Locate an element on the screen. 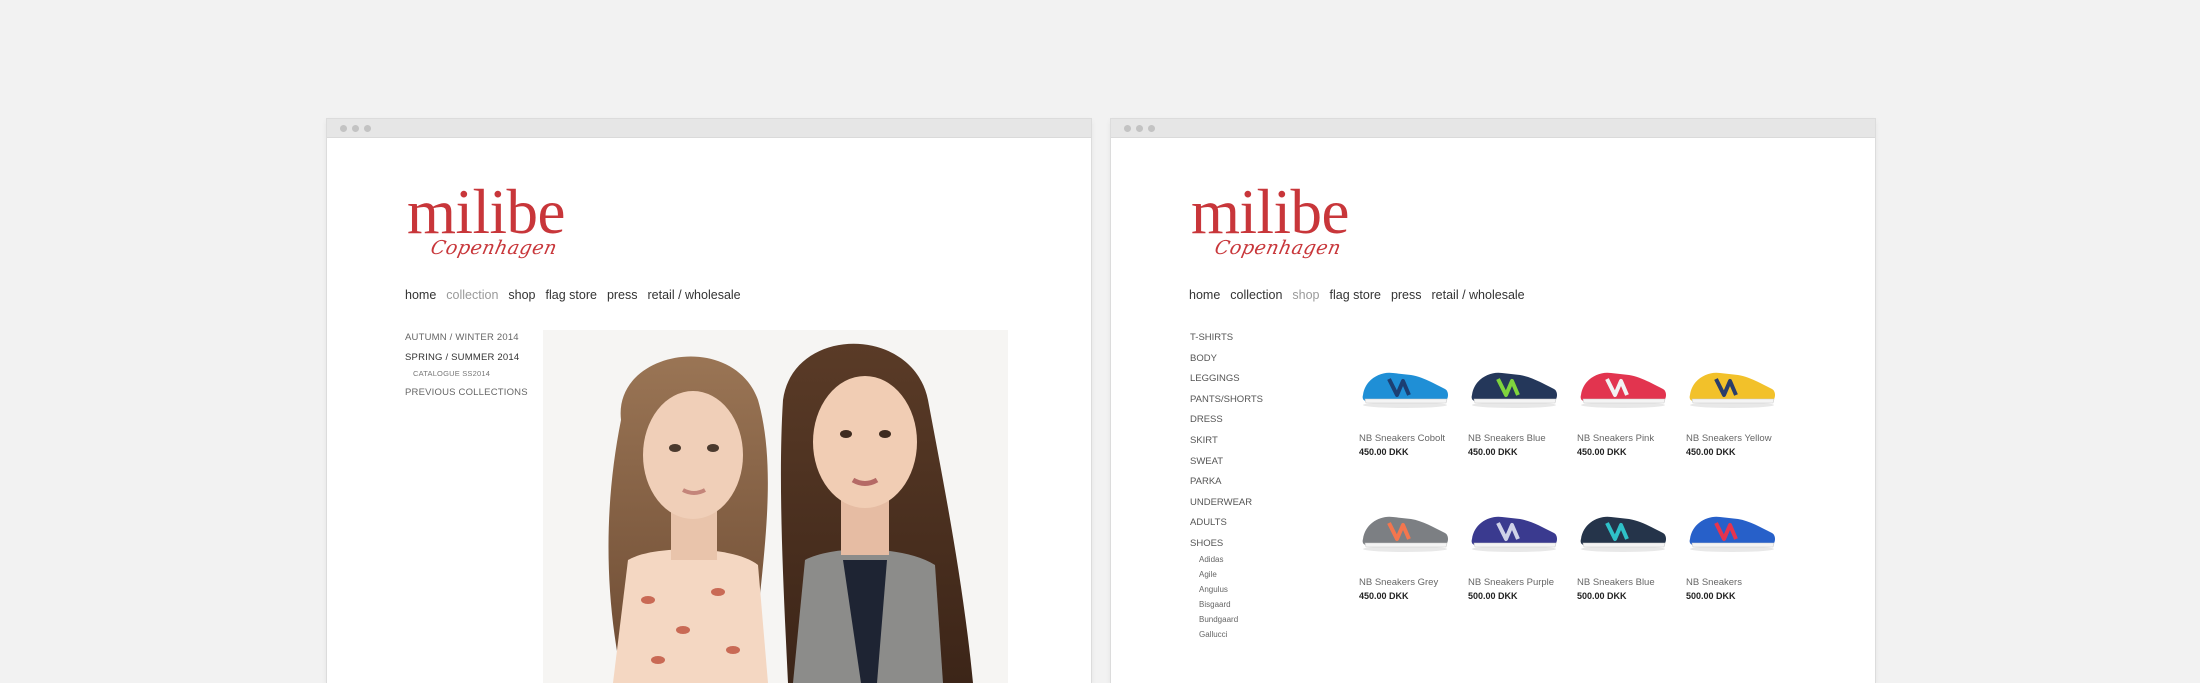 Image resolution: width=2200 pixels, height=683 pixels. category-t-shirts: T-SHIRTS is located at coordinates (1226, 342).